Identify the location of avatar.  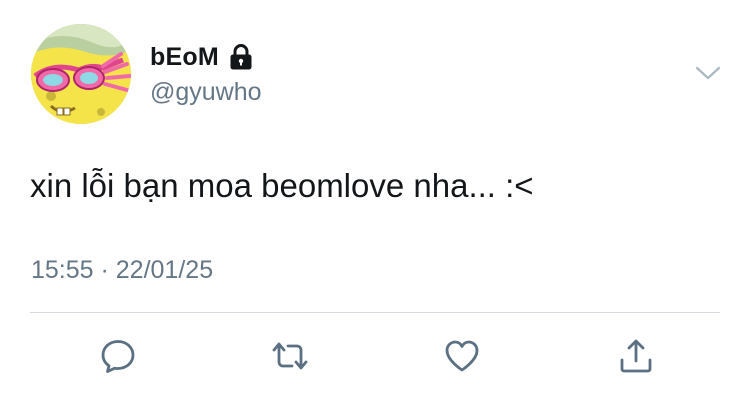
(81, 74).